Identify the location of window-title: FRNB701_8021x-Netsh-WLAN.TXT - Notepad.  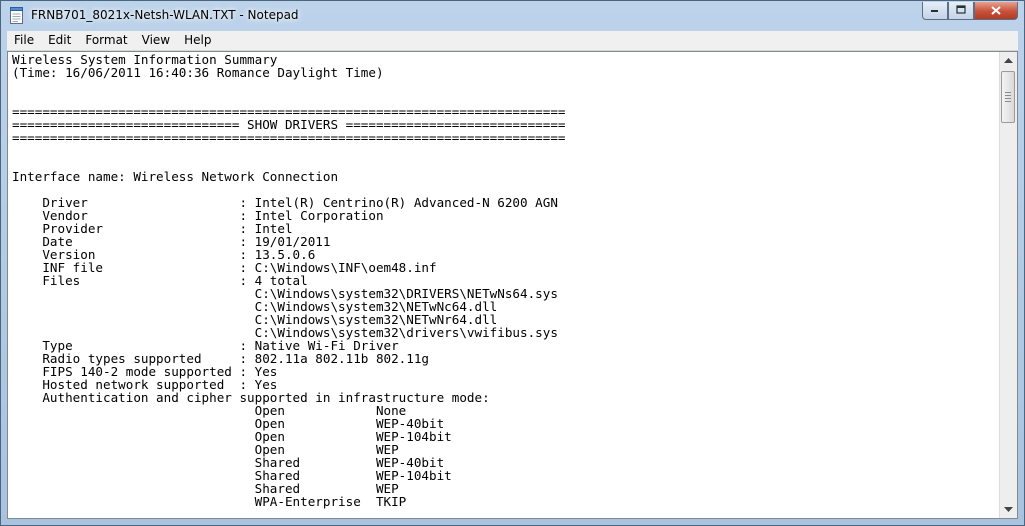
(165, 15).